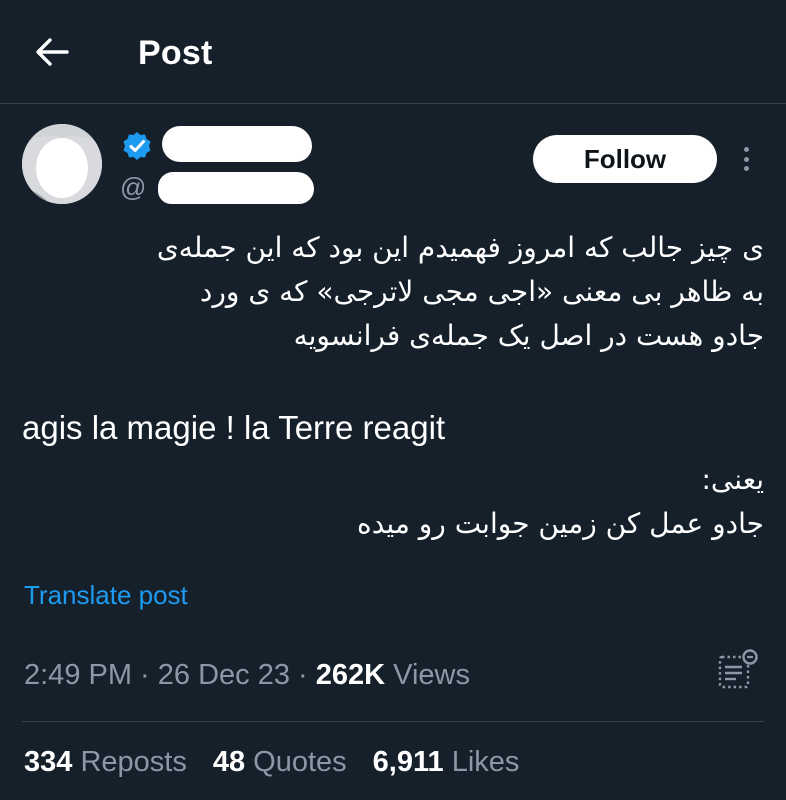 Image resolution: width=786 pixels, height=800 pixels. I want to click on follow-button: Follow, so click(625, 159).